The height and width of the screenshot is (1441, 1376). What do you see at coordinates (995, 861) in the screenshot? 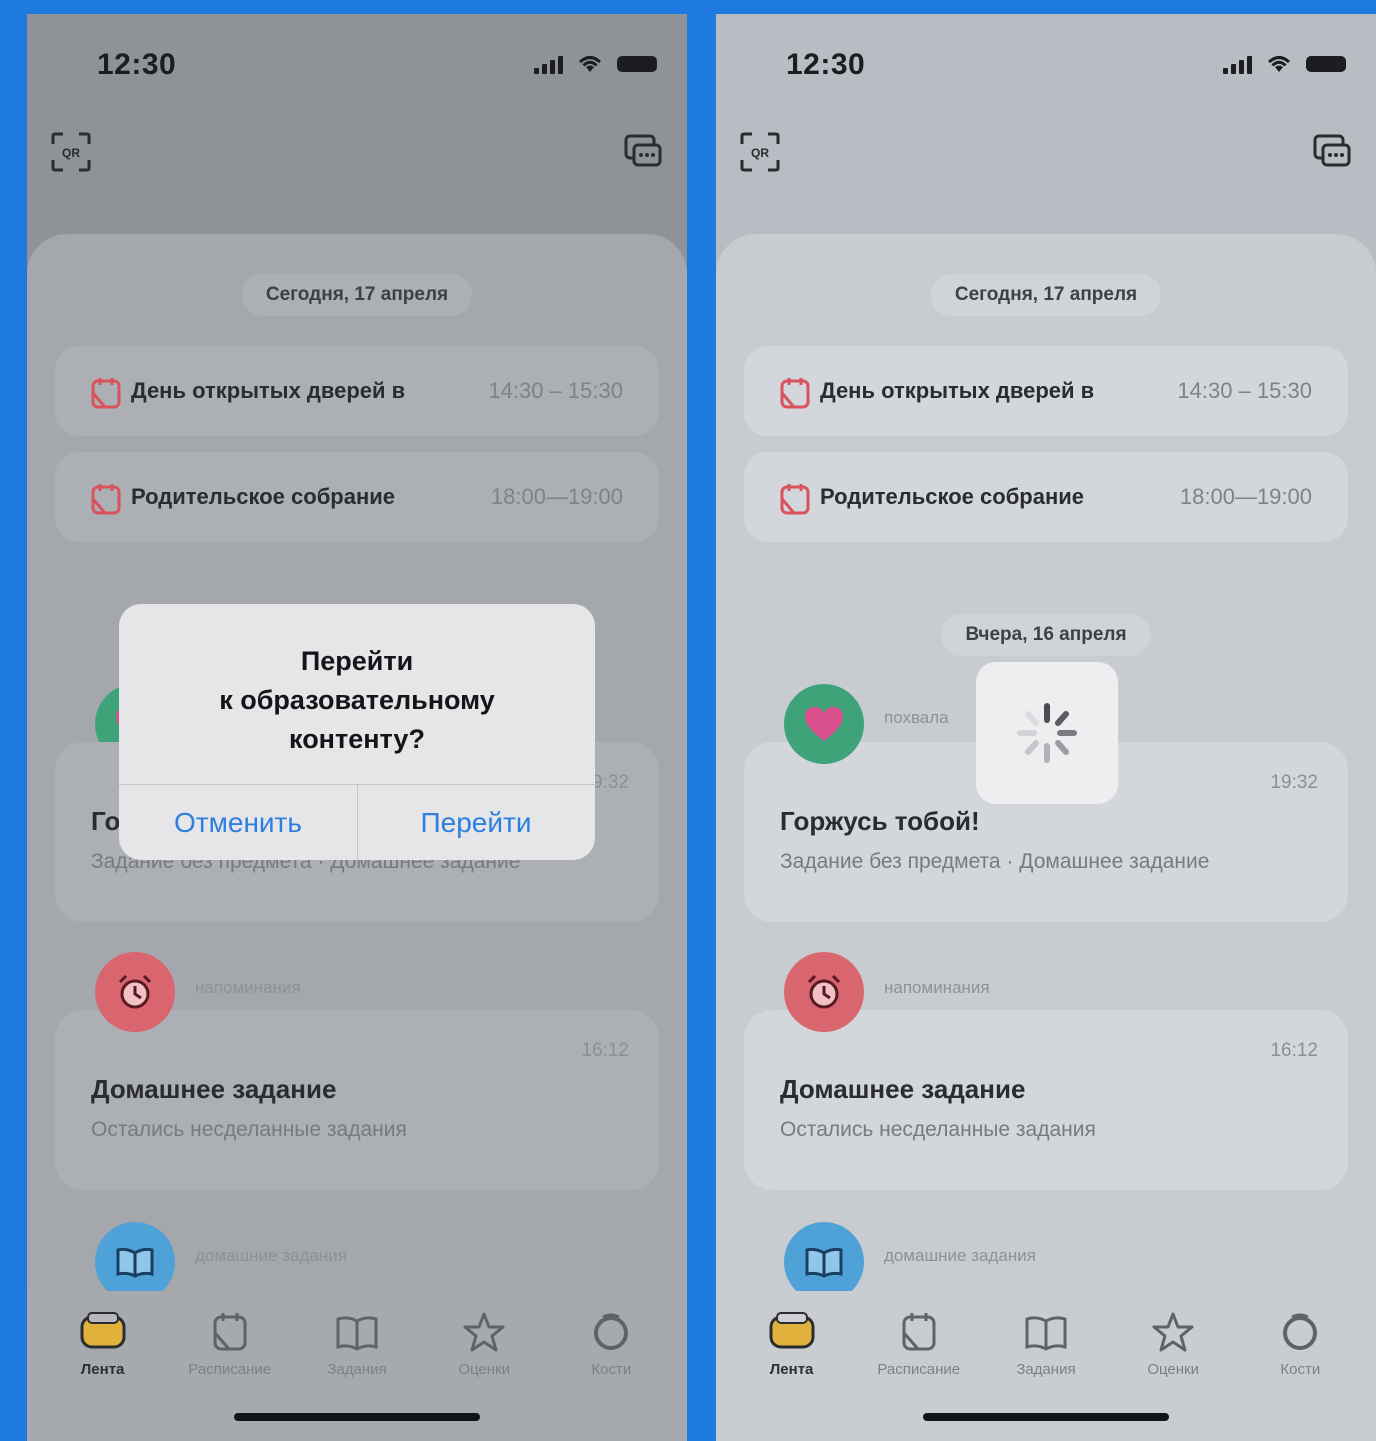
I see `notification-subtitle: Задание без предмета · Домашнее задание` at bounding box center [995, 861].